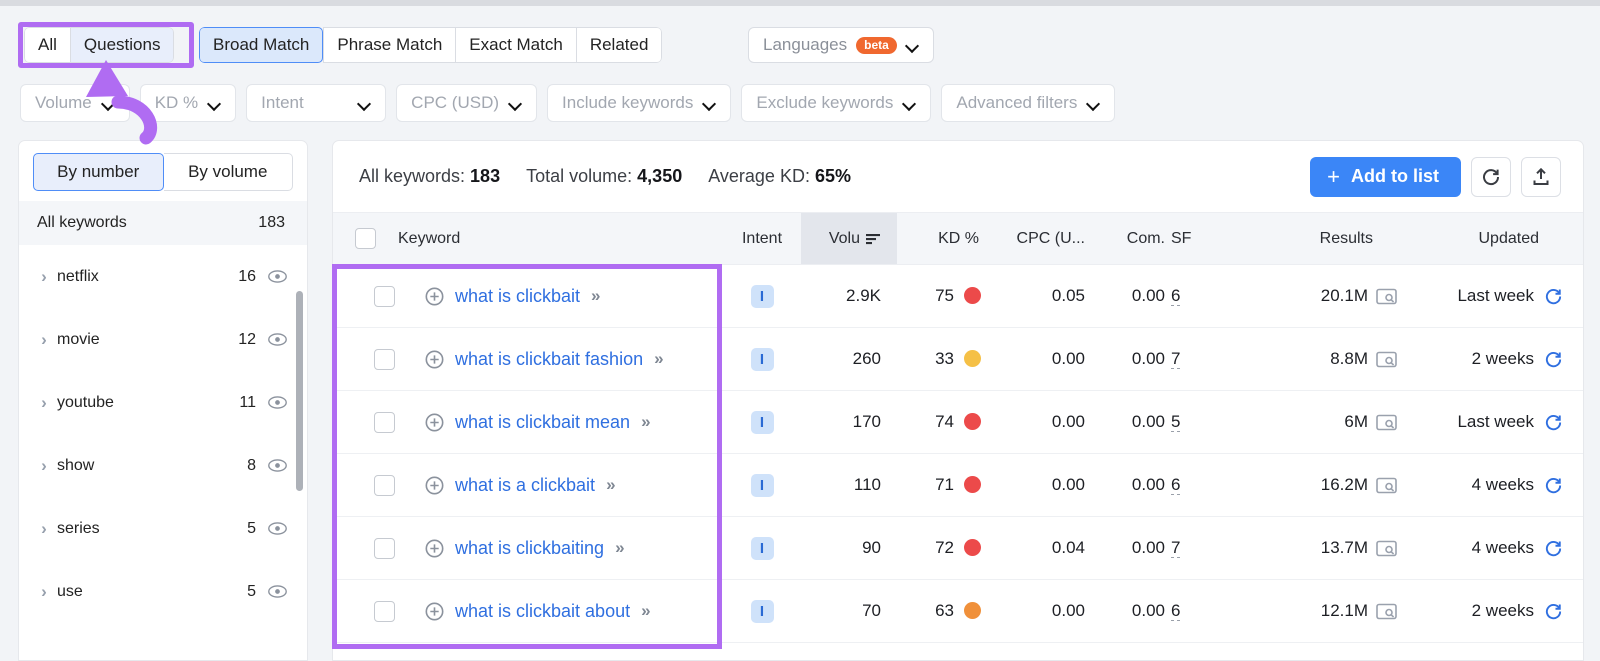  Describe the element at coordinates (542, 611) in the screenshot. I see `keyword-link: what is clickbait about` at that location.